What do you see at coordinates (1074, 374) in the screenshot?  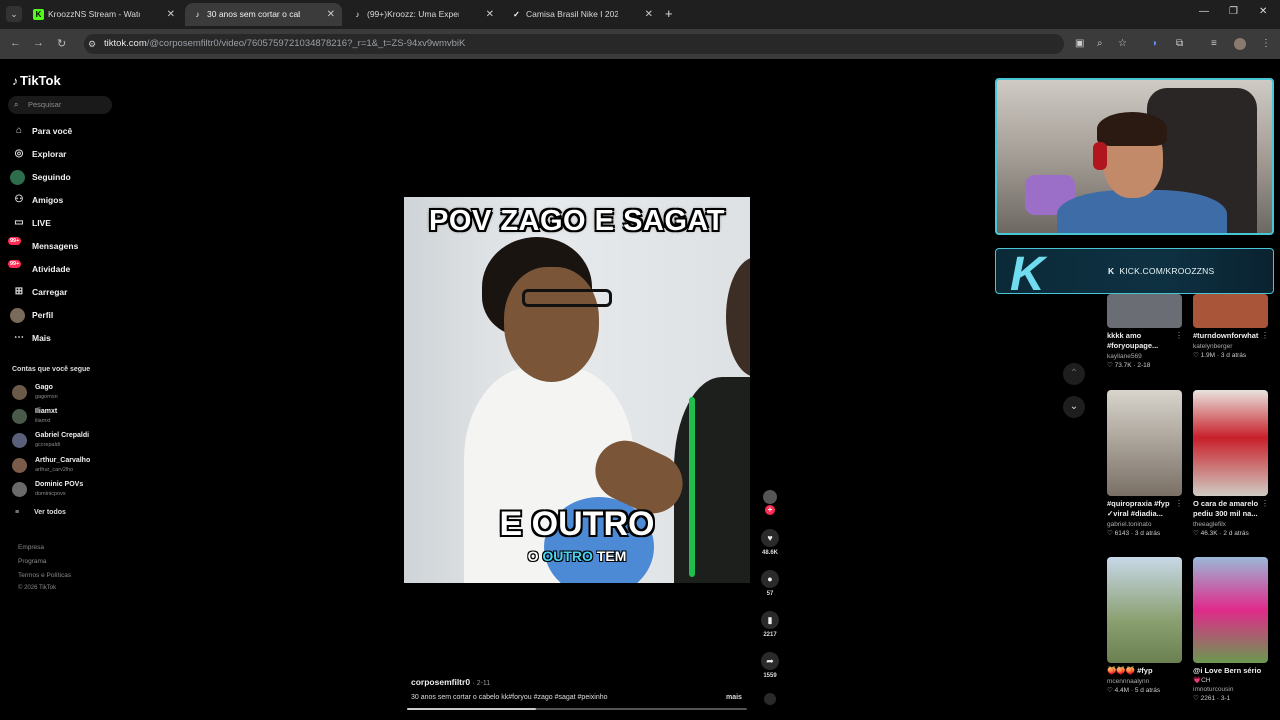 I see `previous-video-button: ⌃` at bounding box center [1074, 374].